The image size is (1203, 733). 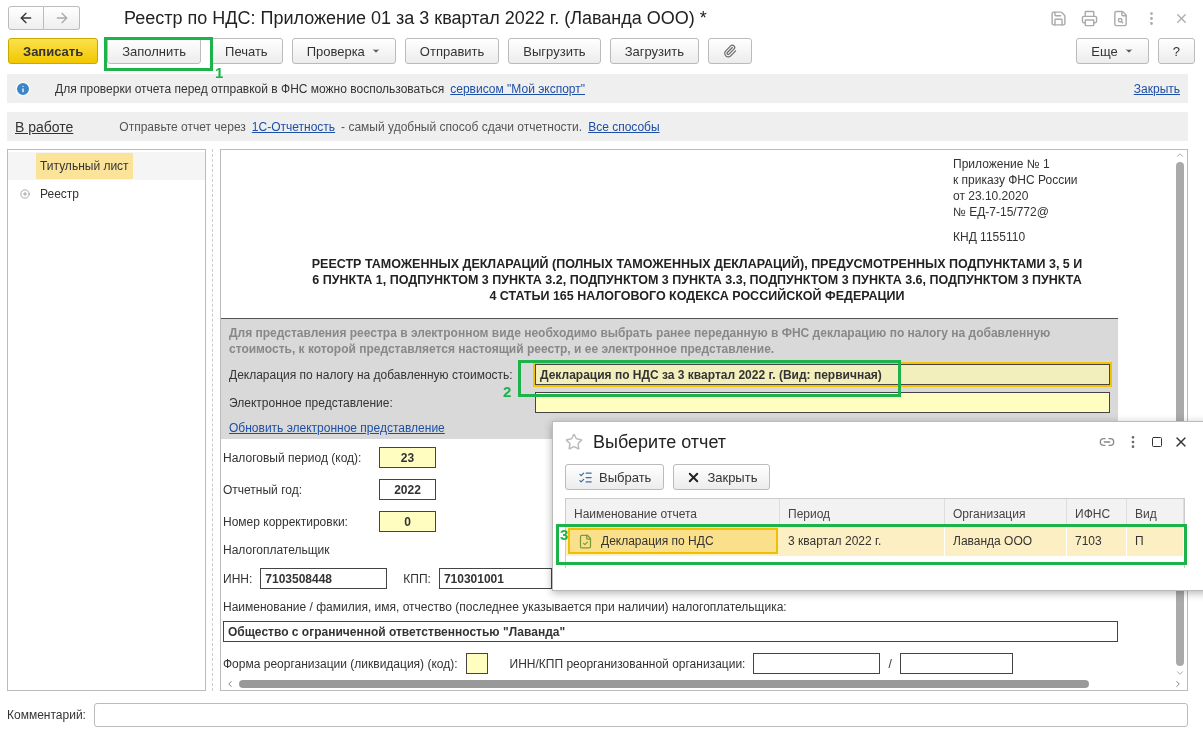 What do you see at coordinates (417, 578) in the screenshot?
I see `field-label: КПП:` at bounding box center [417, 578].